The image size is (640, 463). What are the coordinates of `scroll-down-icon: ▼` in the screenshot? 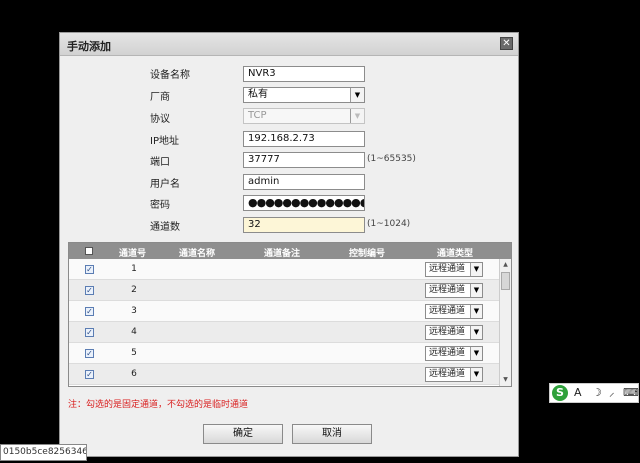 It's located at (505, 380).